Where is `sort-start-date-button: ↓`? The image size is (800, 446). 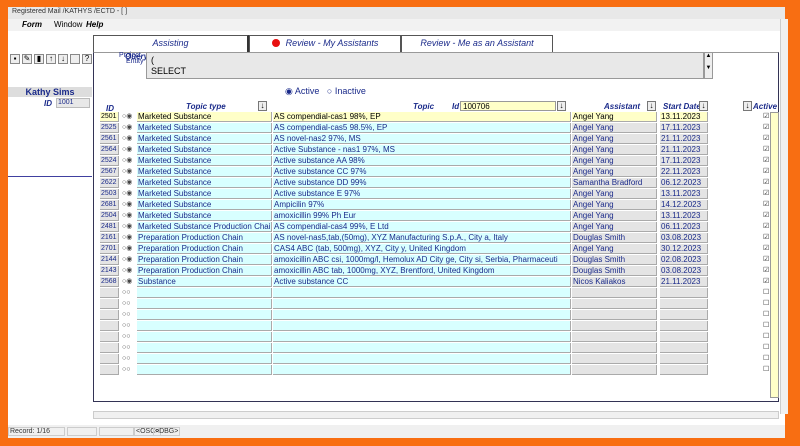 sort-start-date-button: ↓ is located at coordinates (703, 106).